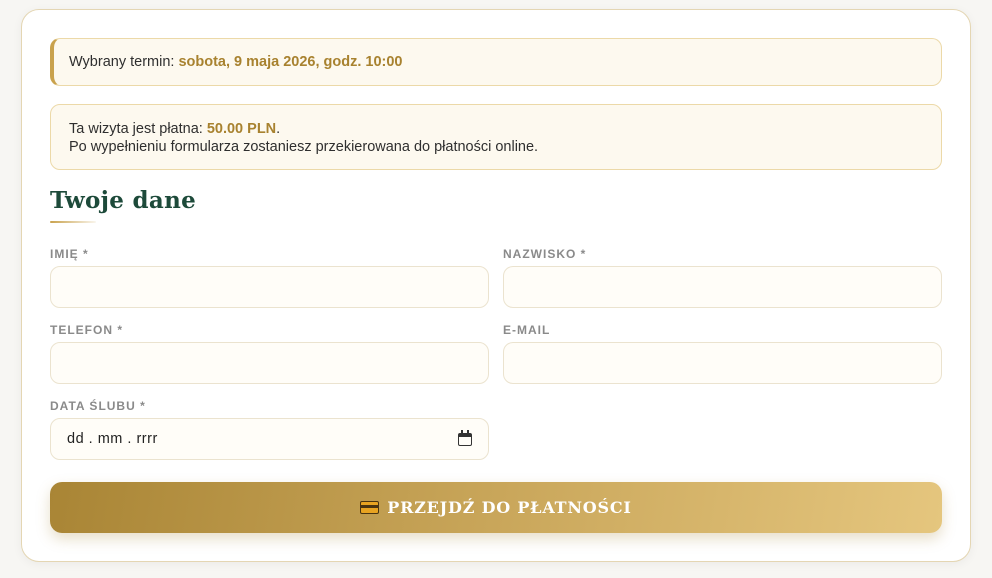  I want to click on calendar-icon, so click(465, 437).